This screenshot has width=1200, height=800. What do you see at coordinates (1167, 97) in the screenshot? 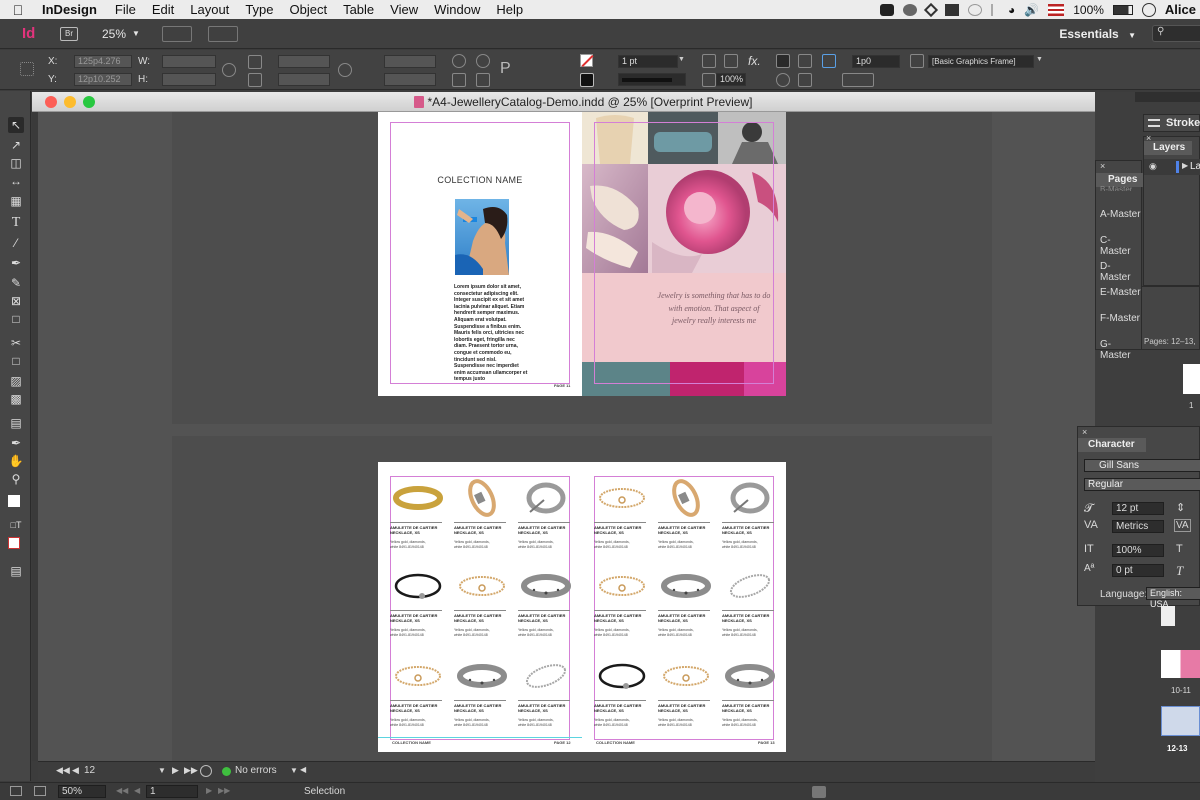
I see `panel-dock-header` at bounding box center [1167, 97].